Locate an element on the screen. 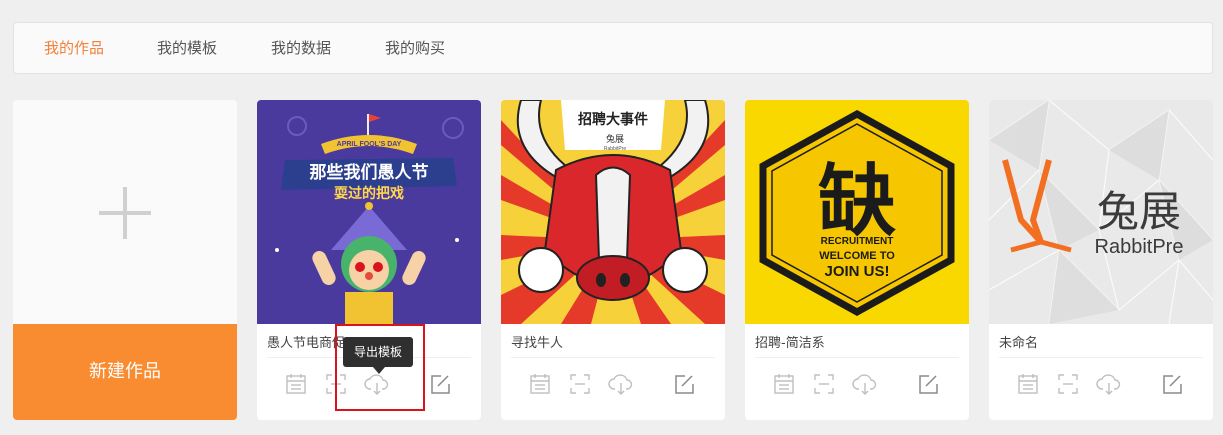 The image size is (1223, 435). new-work-card: 新建作品 is located at coordinates (125, 260).